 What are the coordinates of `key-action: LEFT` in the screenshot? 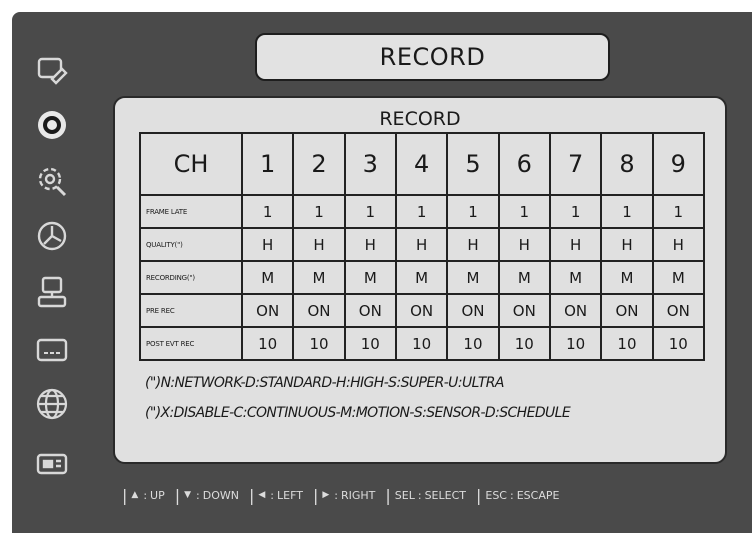 It's located at (290, 495).